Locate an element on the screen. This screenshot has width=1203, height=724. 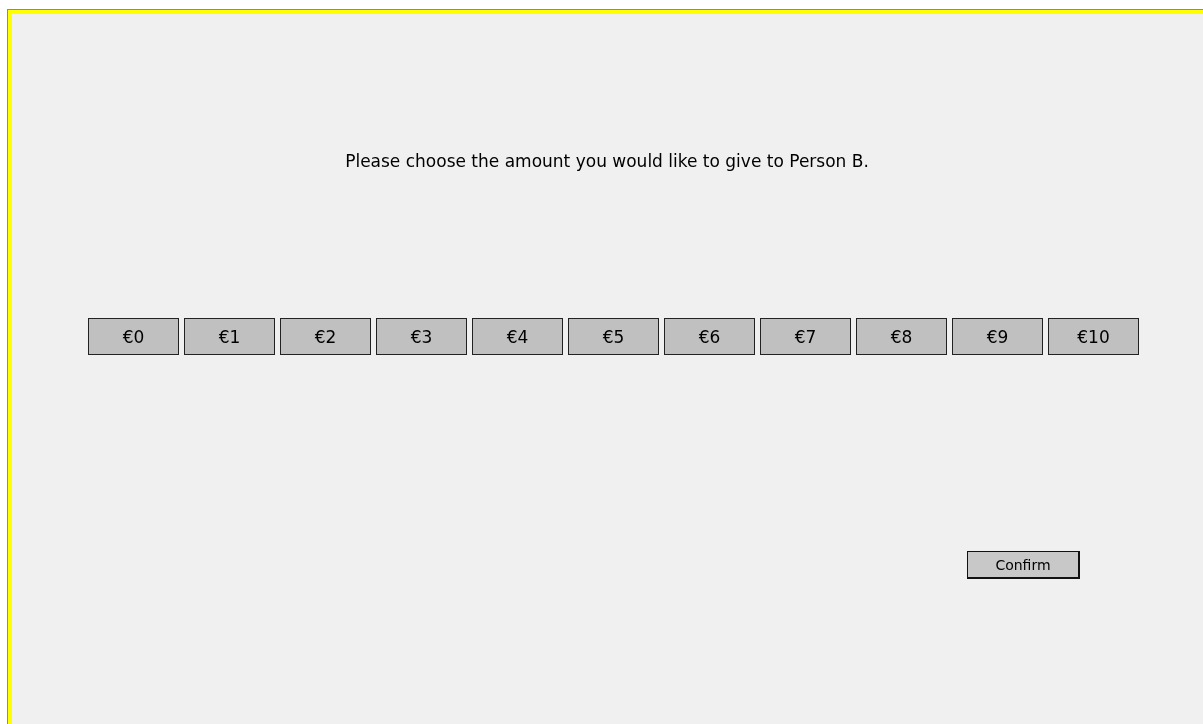
amount-button: €2 is located at coordinates (325, 336).